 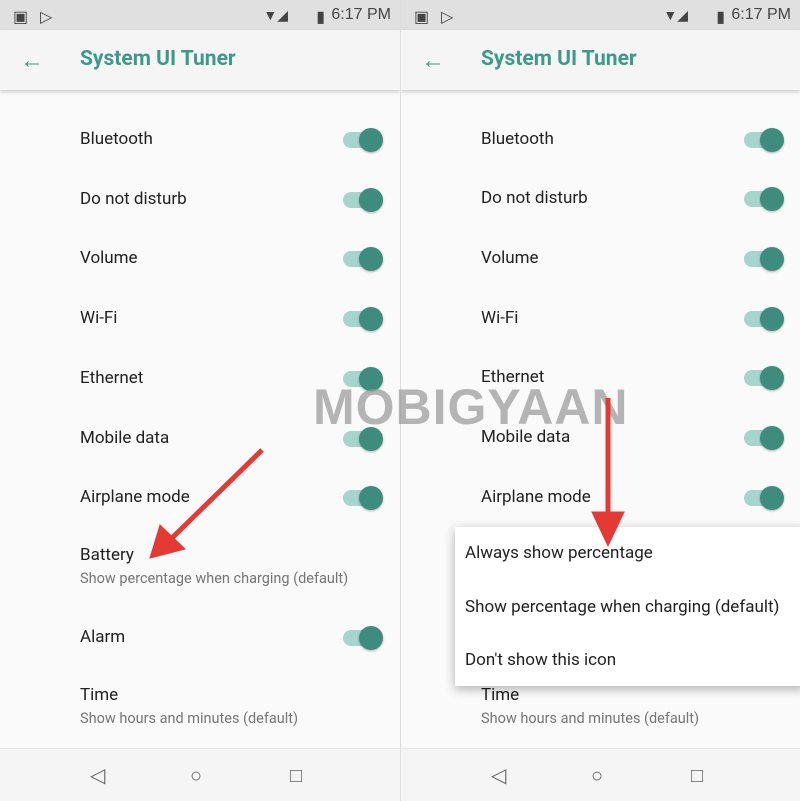 What do you see at coordinates (206, 503) in the screenshot?
I see `arrow-left` at bounding box center [206, 503].